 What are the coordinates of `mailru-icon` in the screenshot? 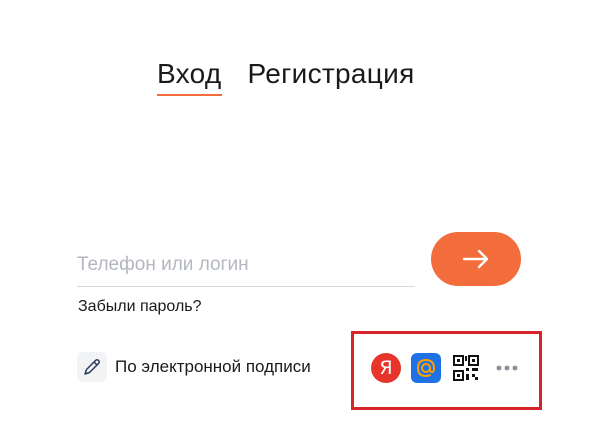 It's located at (426, 368).